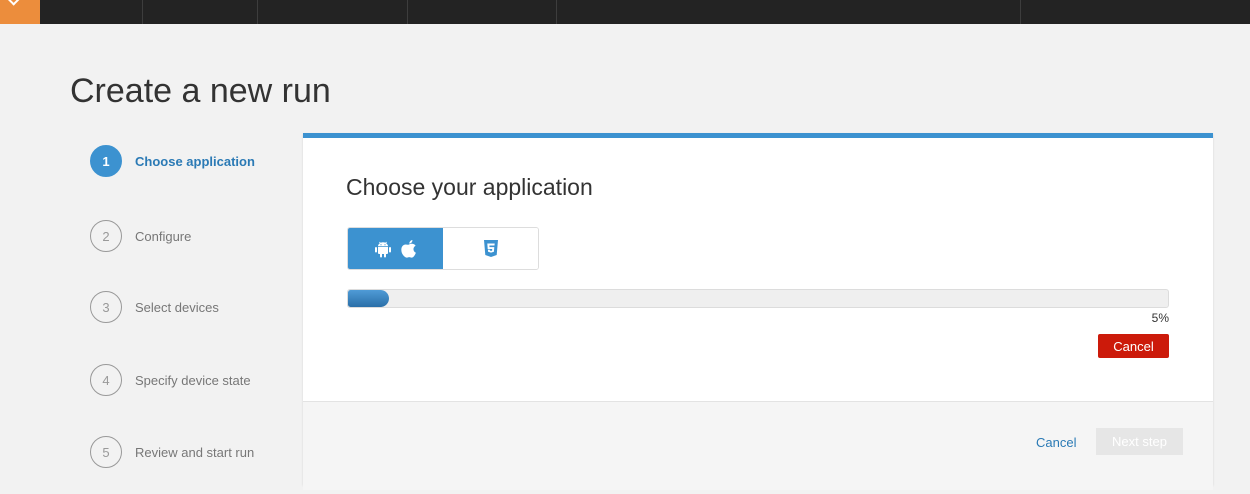 Image resolution: width=1250 pixels, height=494 pixels. What do you see at coordinates (469, 187) in the screenshot?
I see `panel-title: Choose your application` at bounding box center [469, 187].